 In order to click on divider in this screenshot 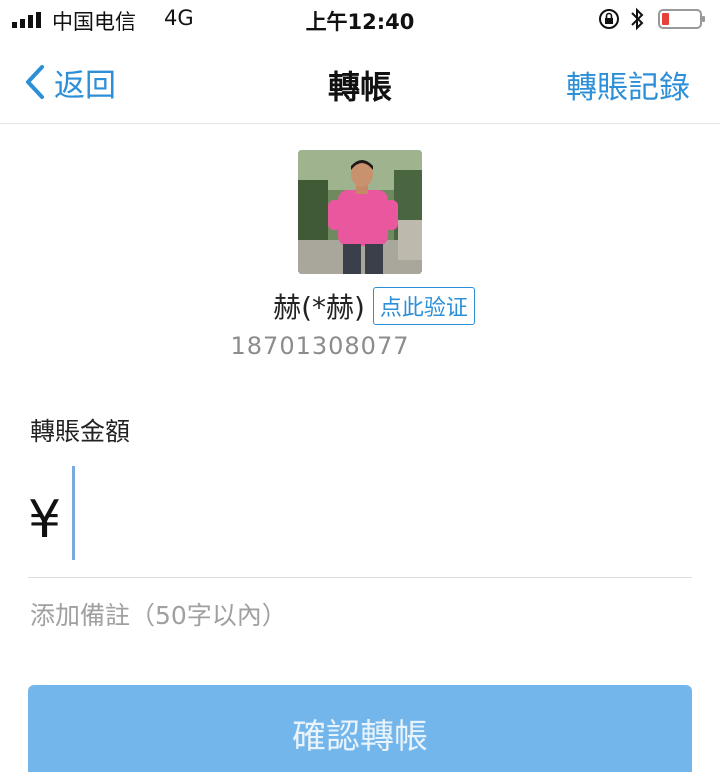, I will do `click(360, 577)`.